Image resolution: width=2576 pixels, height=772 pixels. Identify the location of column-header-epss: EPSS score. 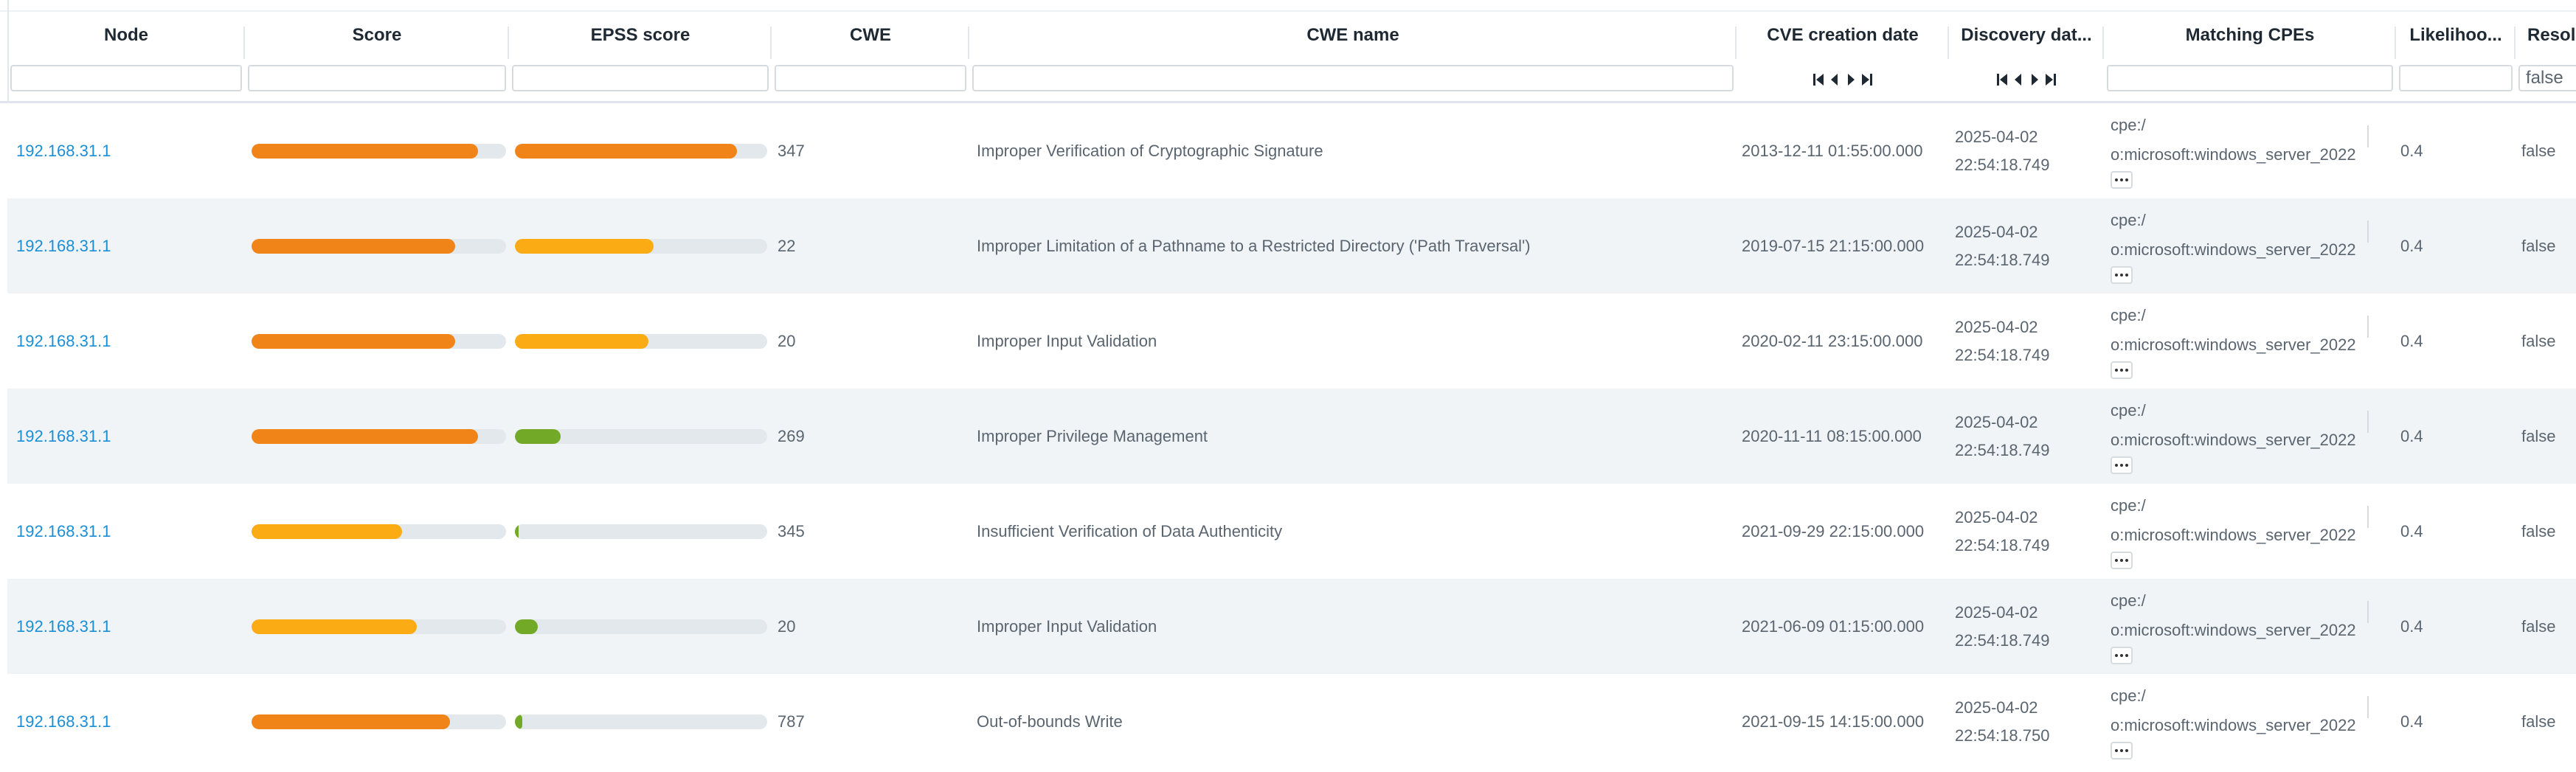
(641, 56).